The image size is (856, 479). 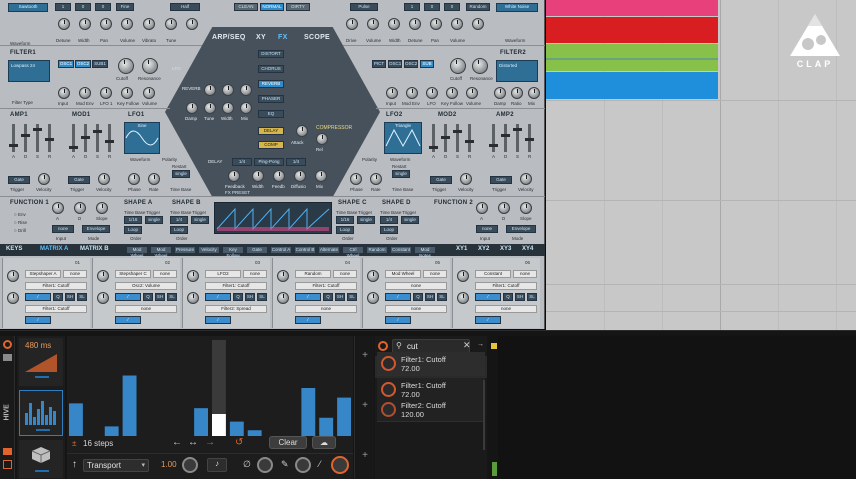 What do you see at coordinates (480, 66) in the screenshot?
I see `filter2-resonance-knob` at bounding box center [480, 66].